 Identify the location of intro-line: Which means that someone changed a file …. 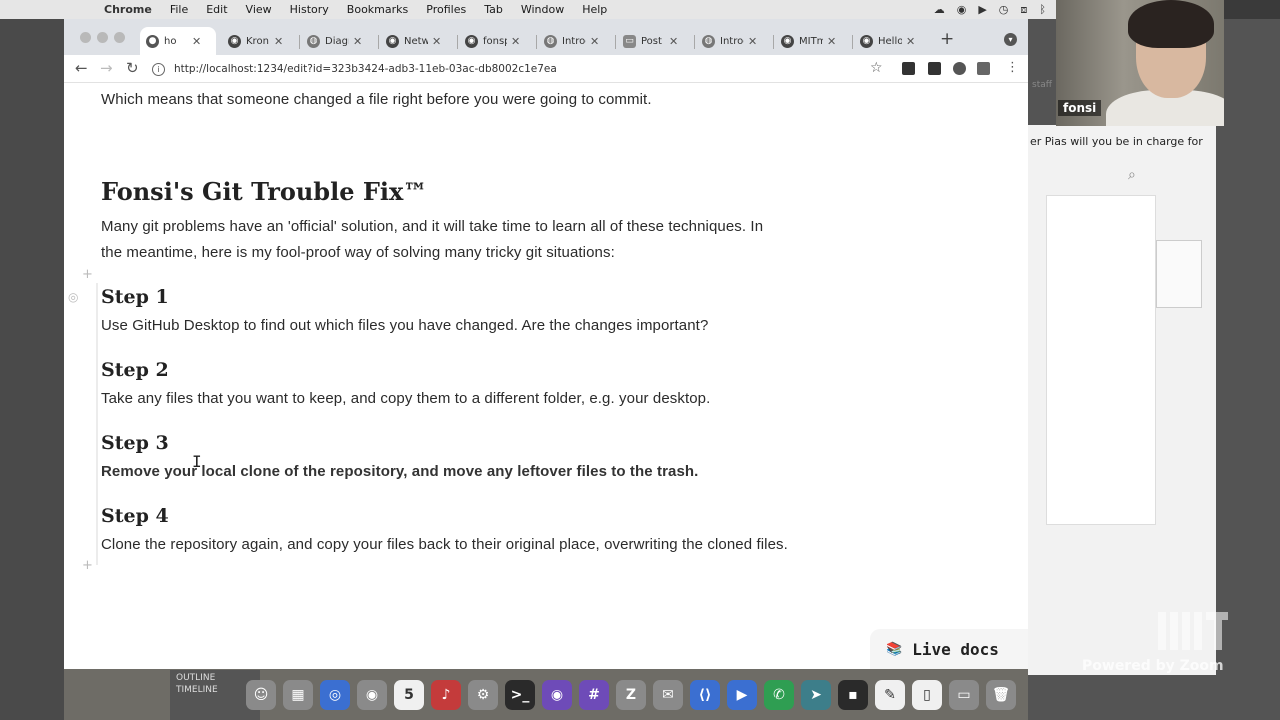
(376, 99).